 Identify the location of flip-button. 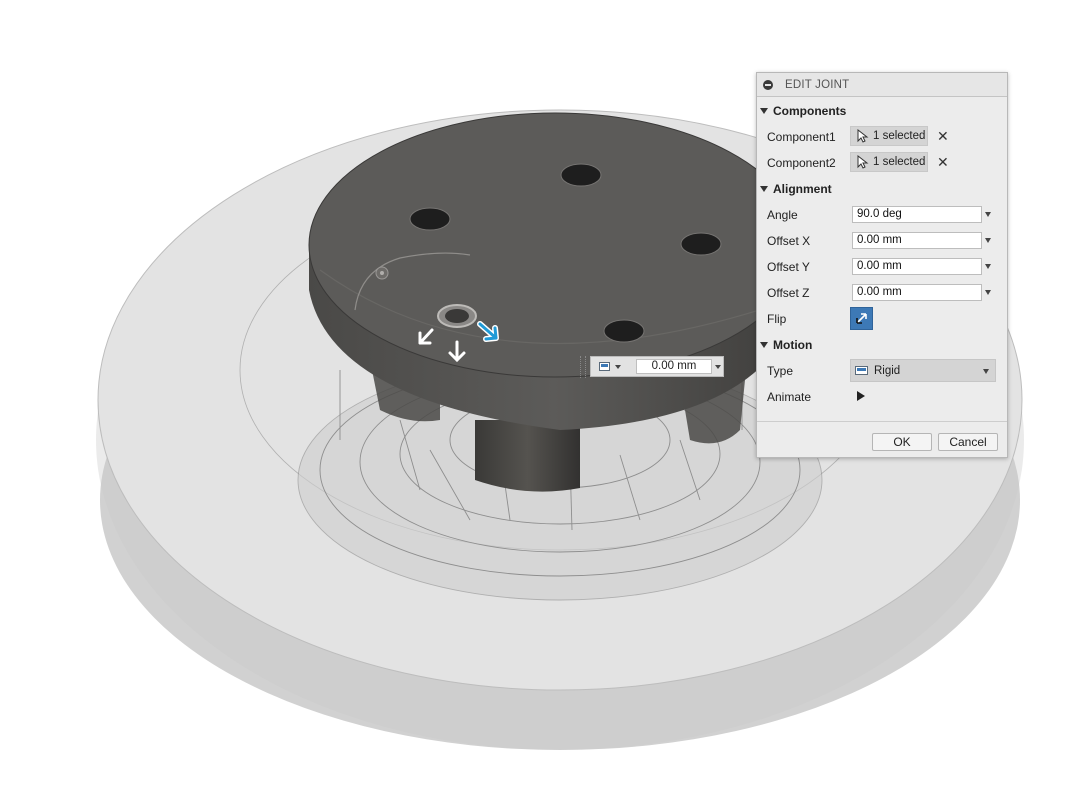
(861, 318).